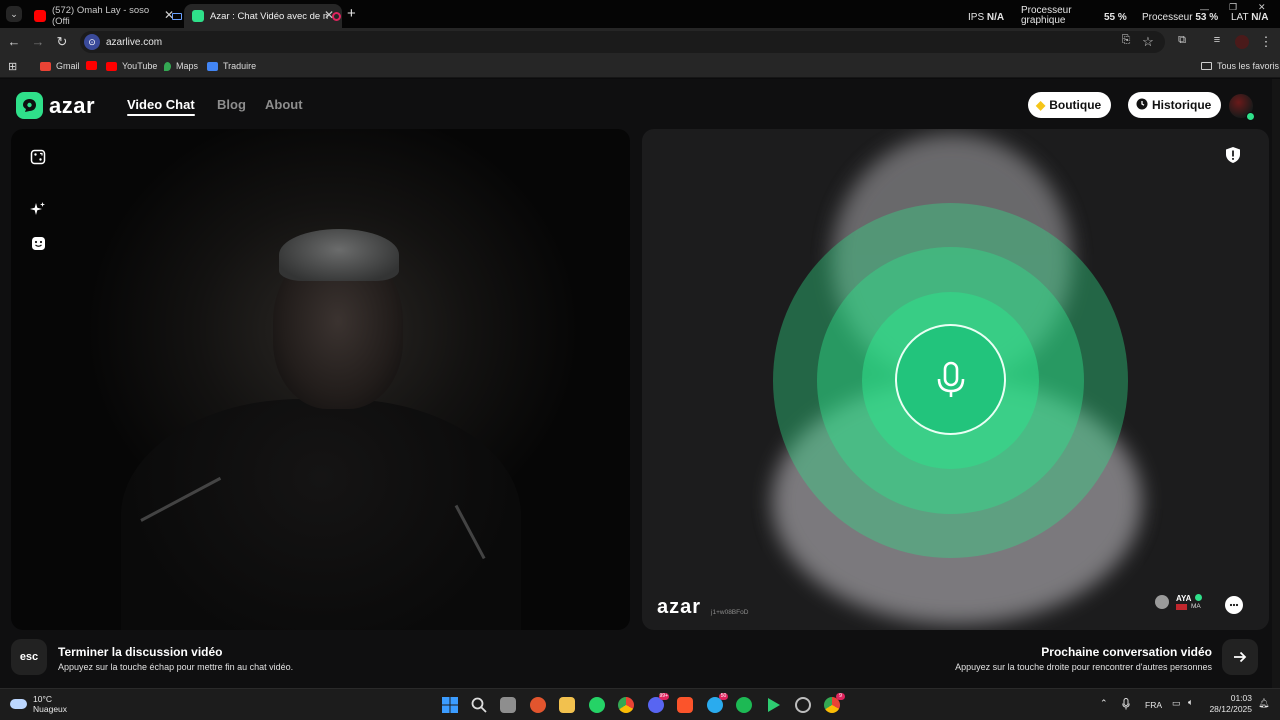  I want to click on microphone-button, so click(950, 379).